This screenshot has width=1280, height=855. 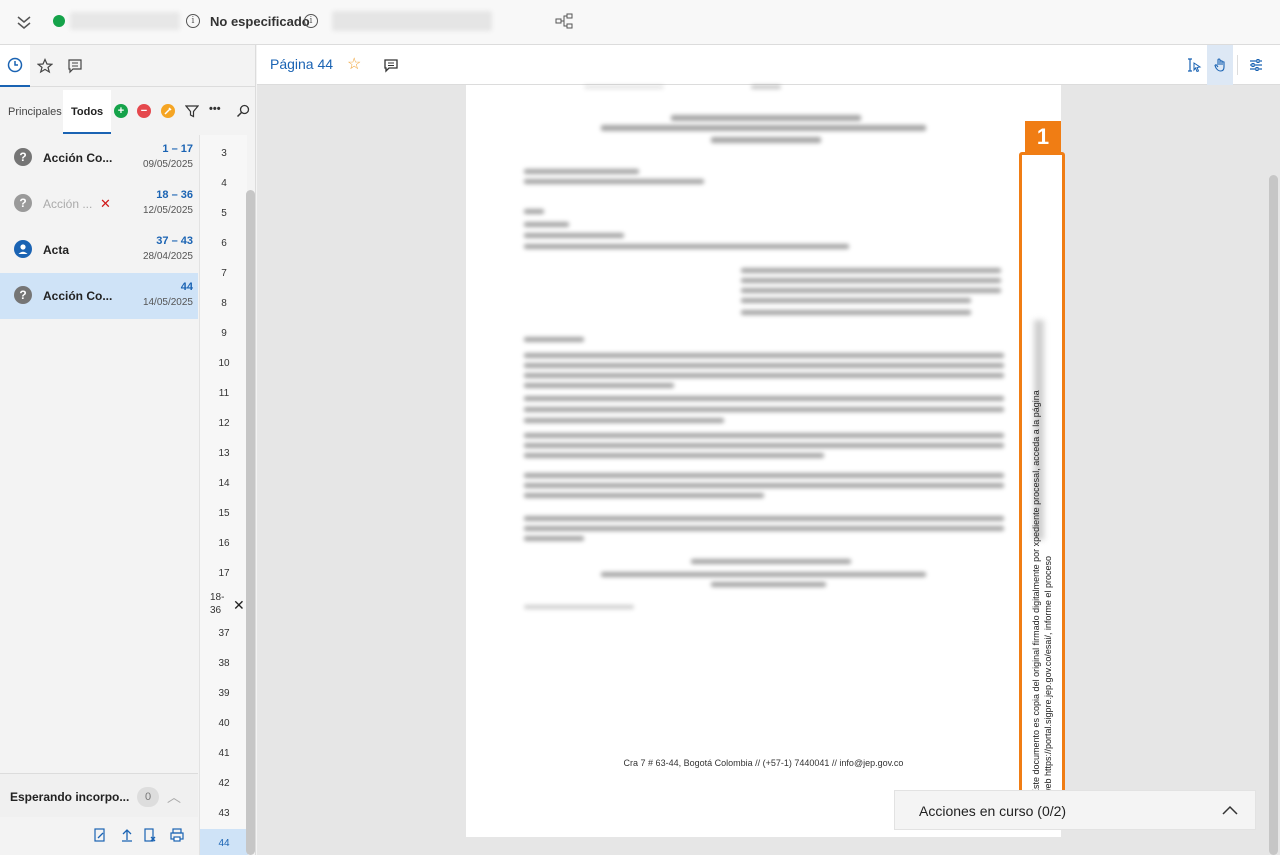 I want to click on page-number: 42, so click(x=224, y=783).